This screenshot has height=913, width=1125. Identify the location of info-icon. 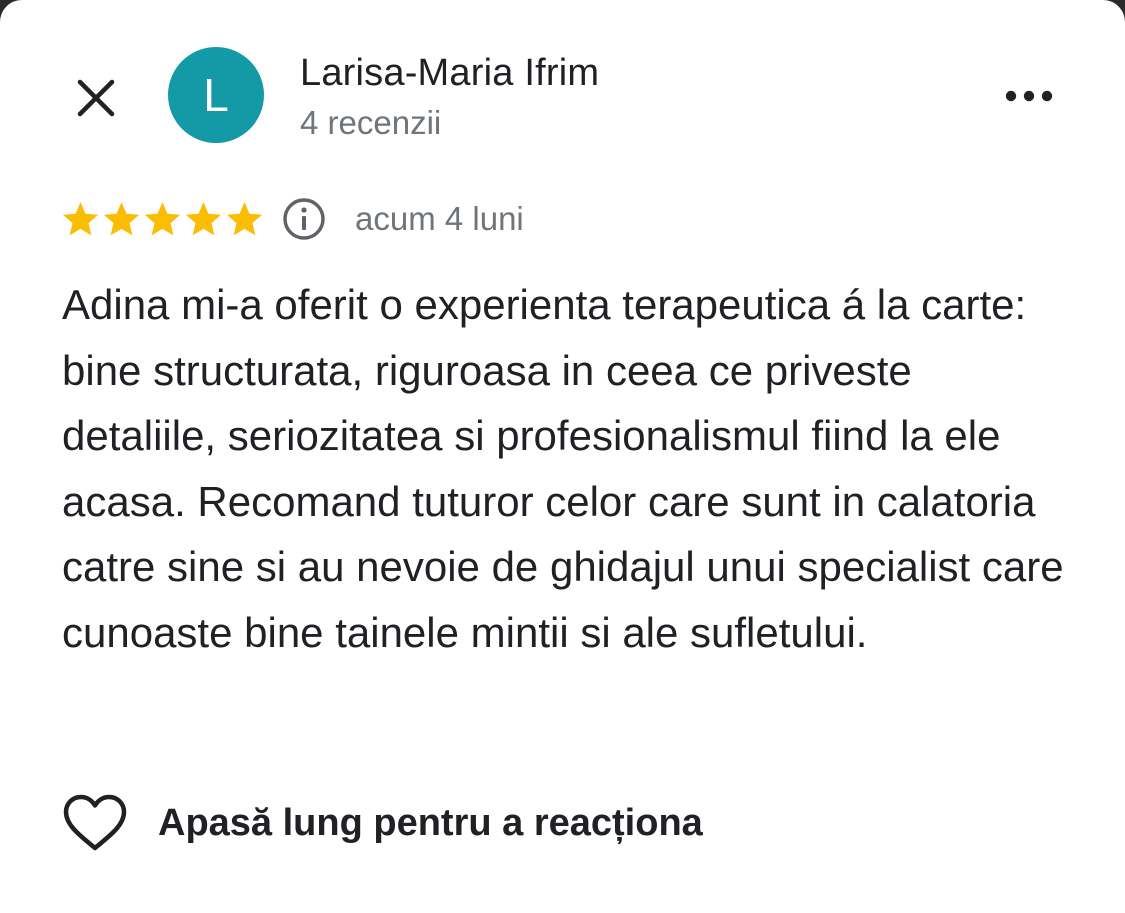
(304, 219).